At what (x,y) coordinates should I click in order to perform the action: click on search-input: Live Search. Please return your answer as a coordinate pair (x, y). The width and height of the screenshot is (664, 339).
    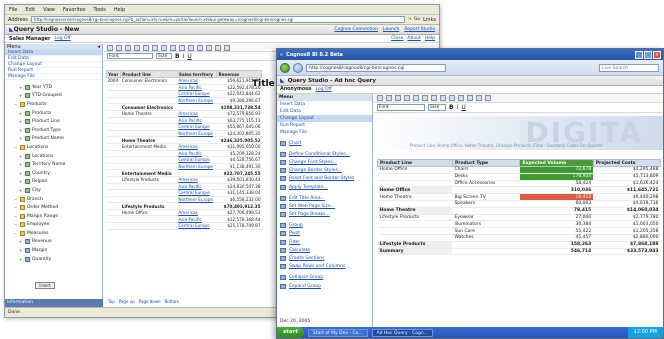
    Looking at the image, I should click on (629, 67).